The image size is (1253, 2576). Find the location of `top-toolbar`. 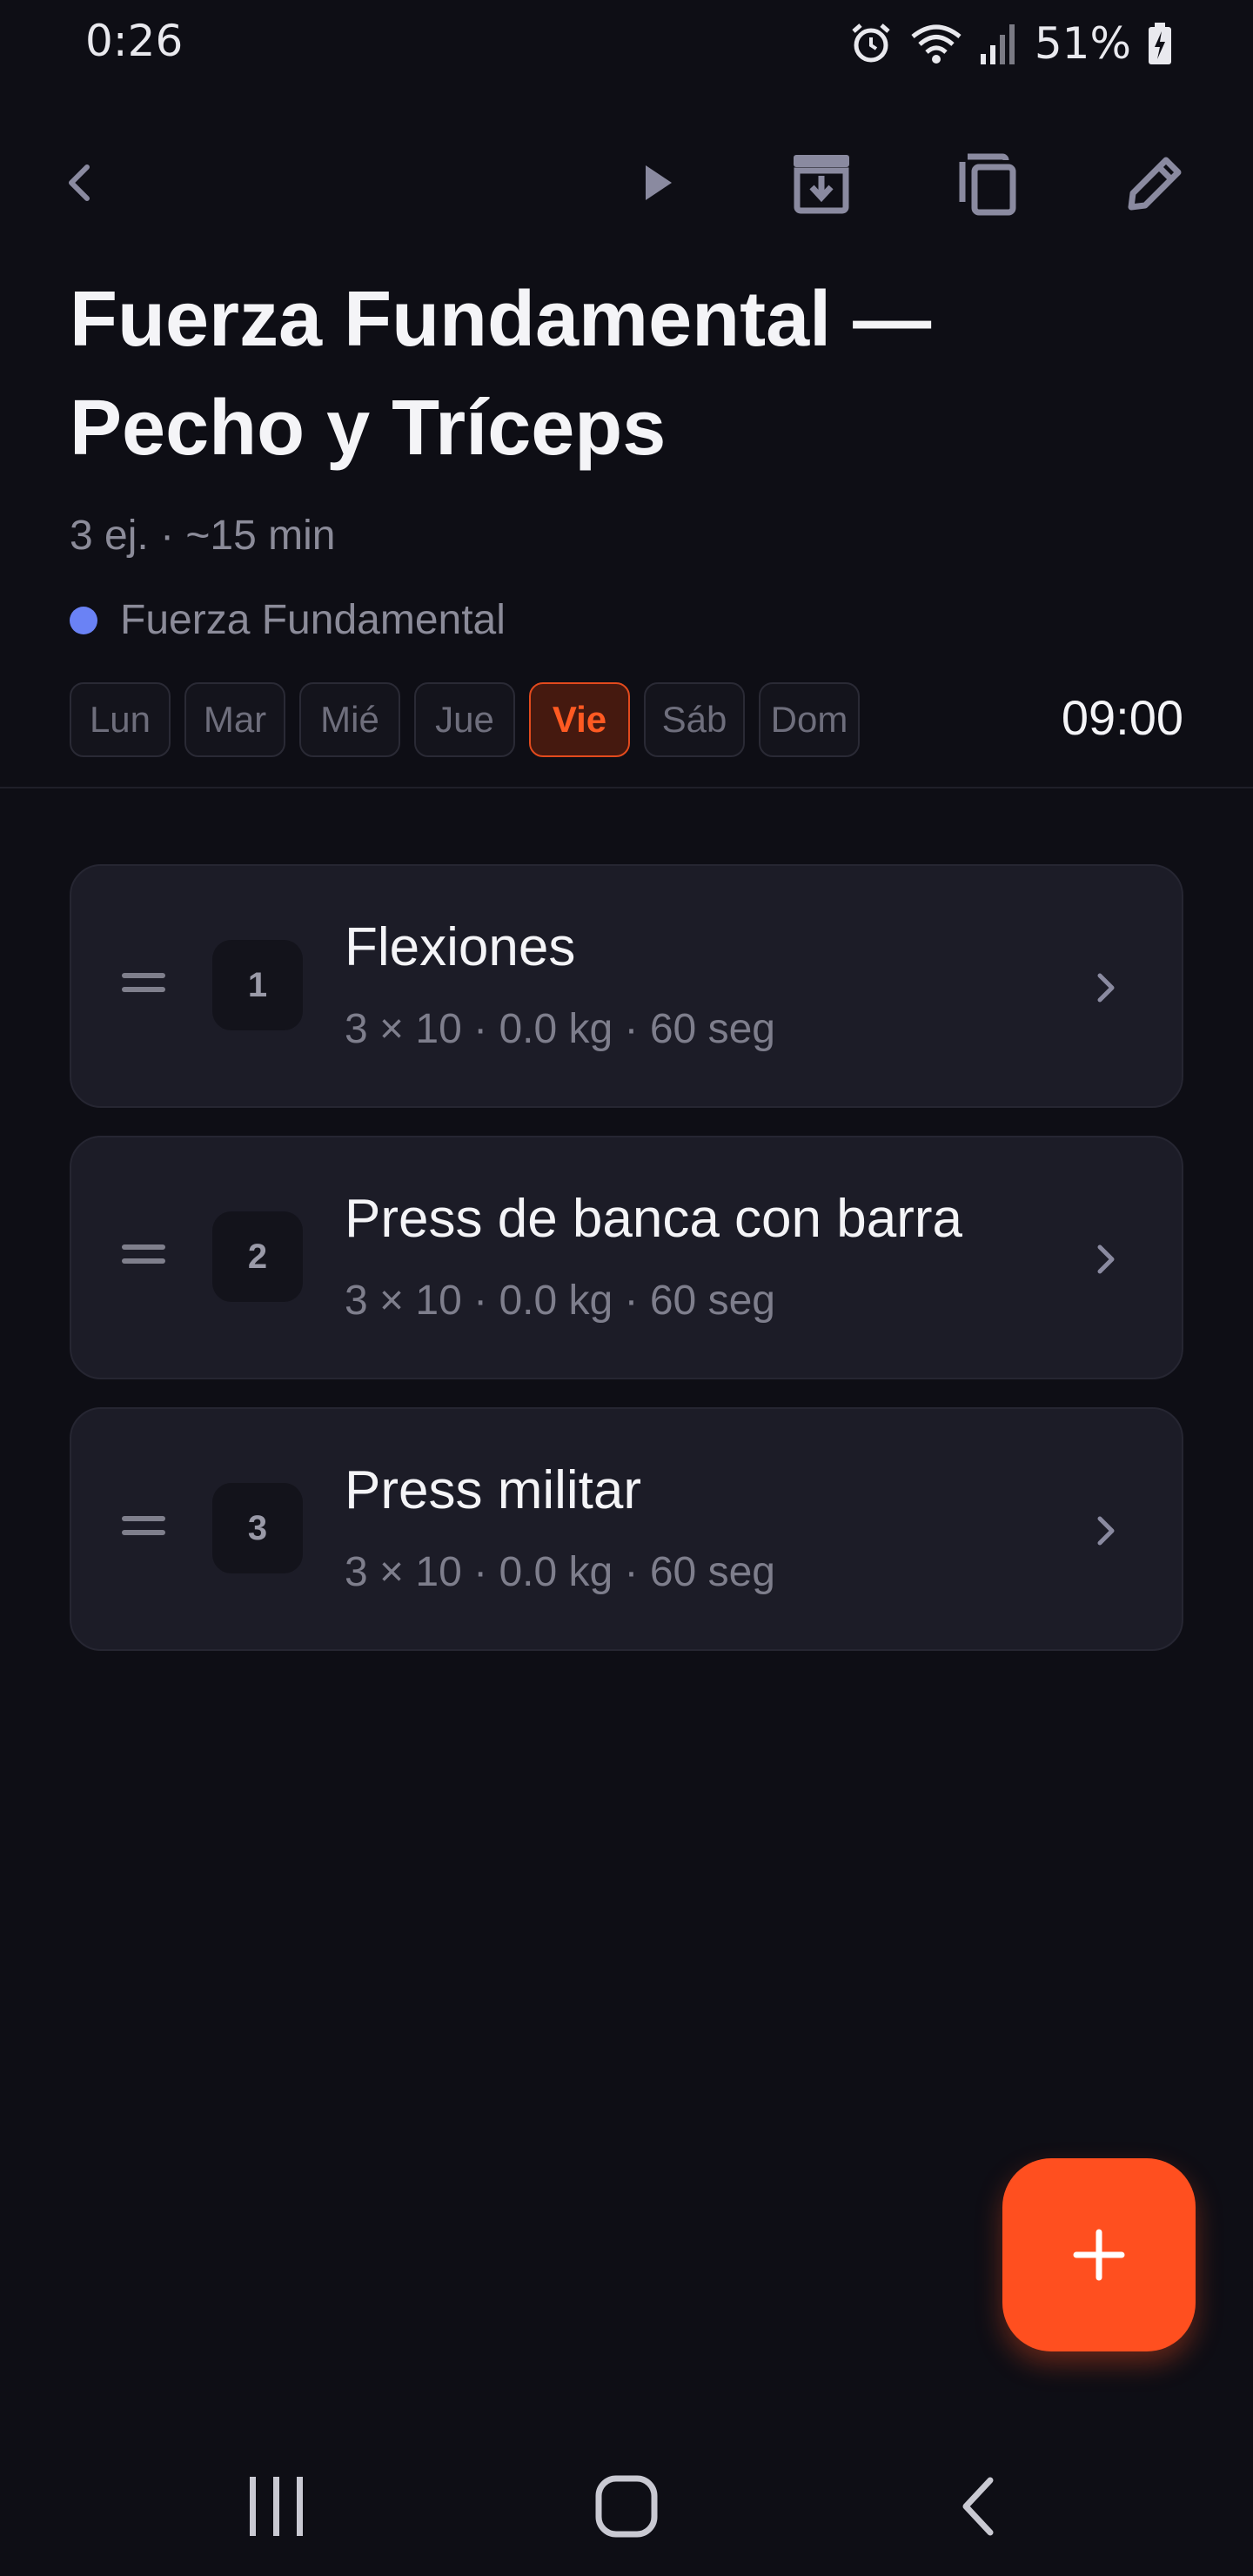

top-toolbar is located at coordinates (626, 183).